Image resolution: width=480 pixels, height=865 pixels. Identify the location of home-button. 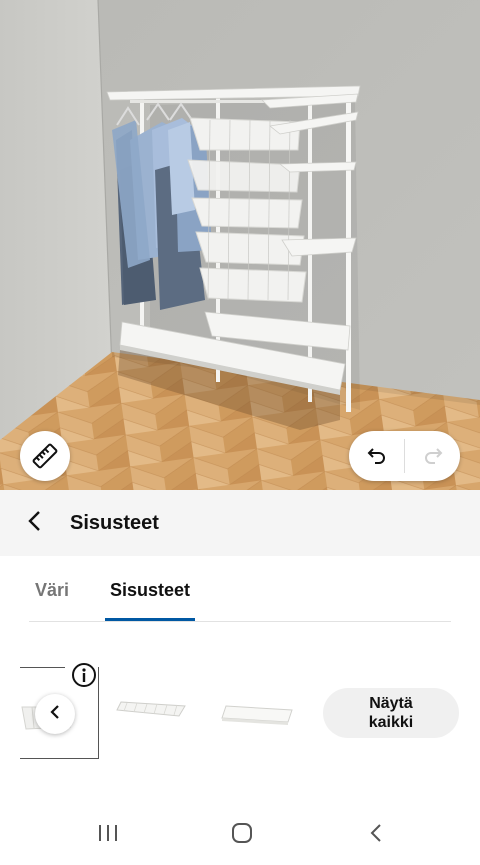
(242, 835).